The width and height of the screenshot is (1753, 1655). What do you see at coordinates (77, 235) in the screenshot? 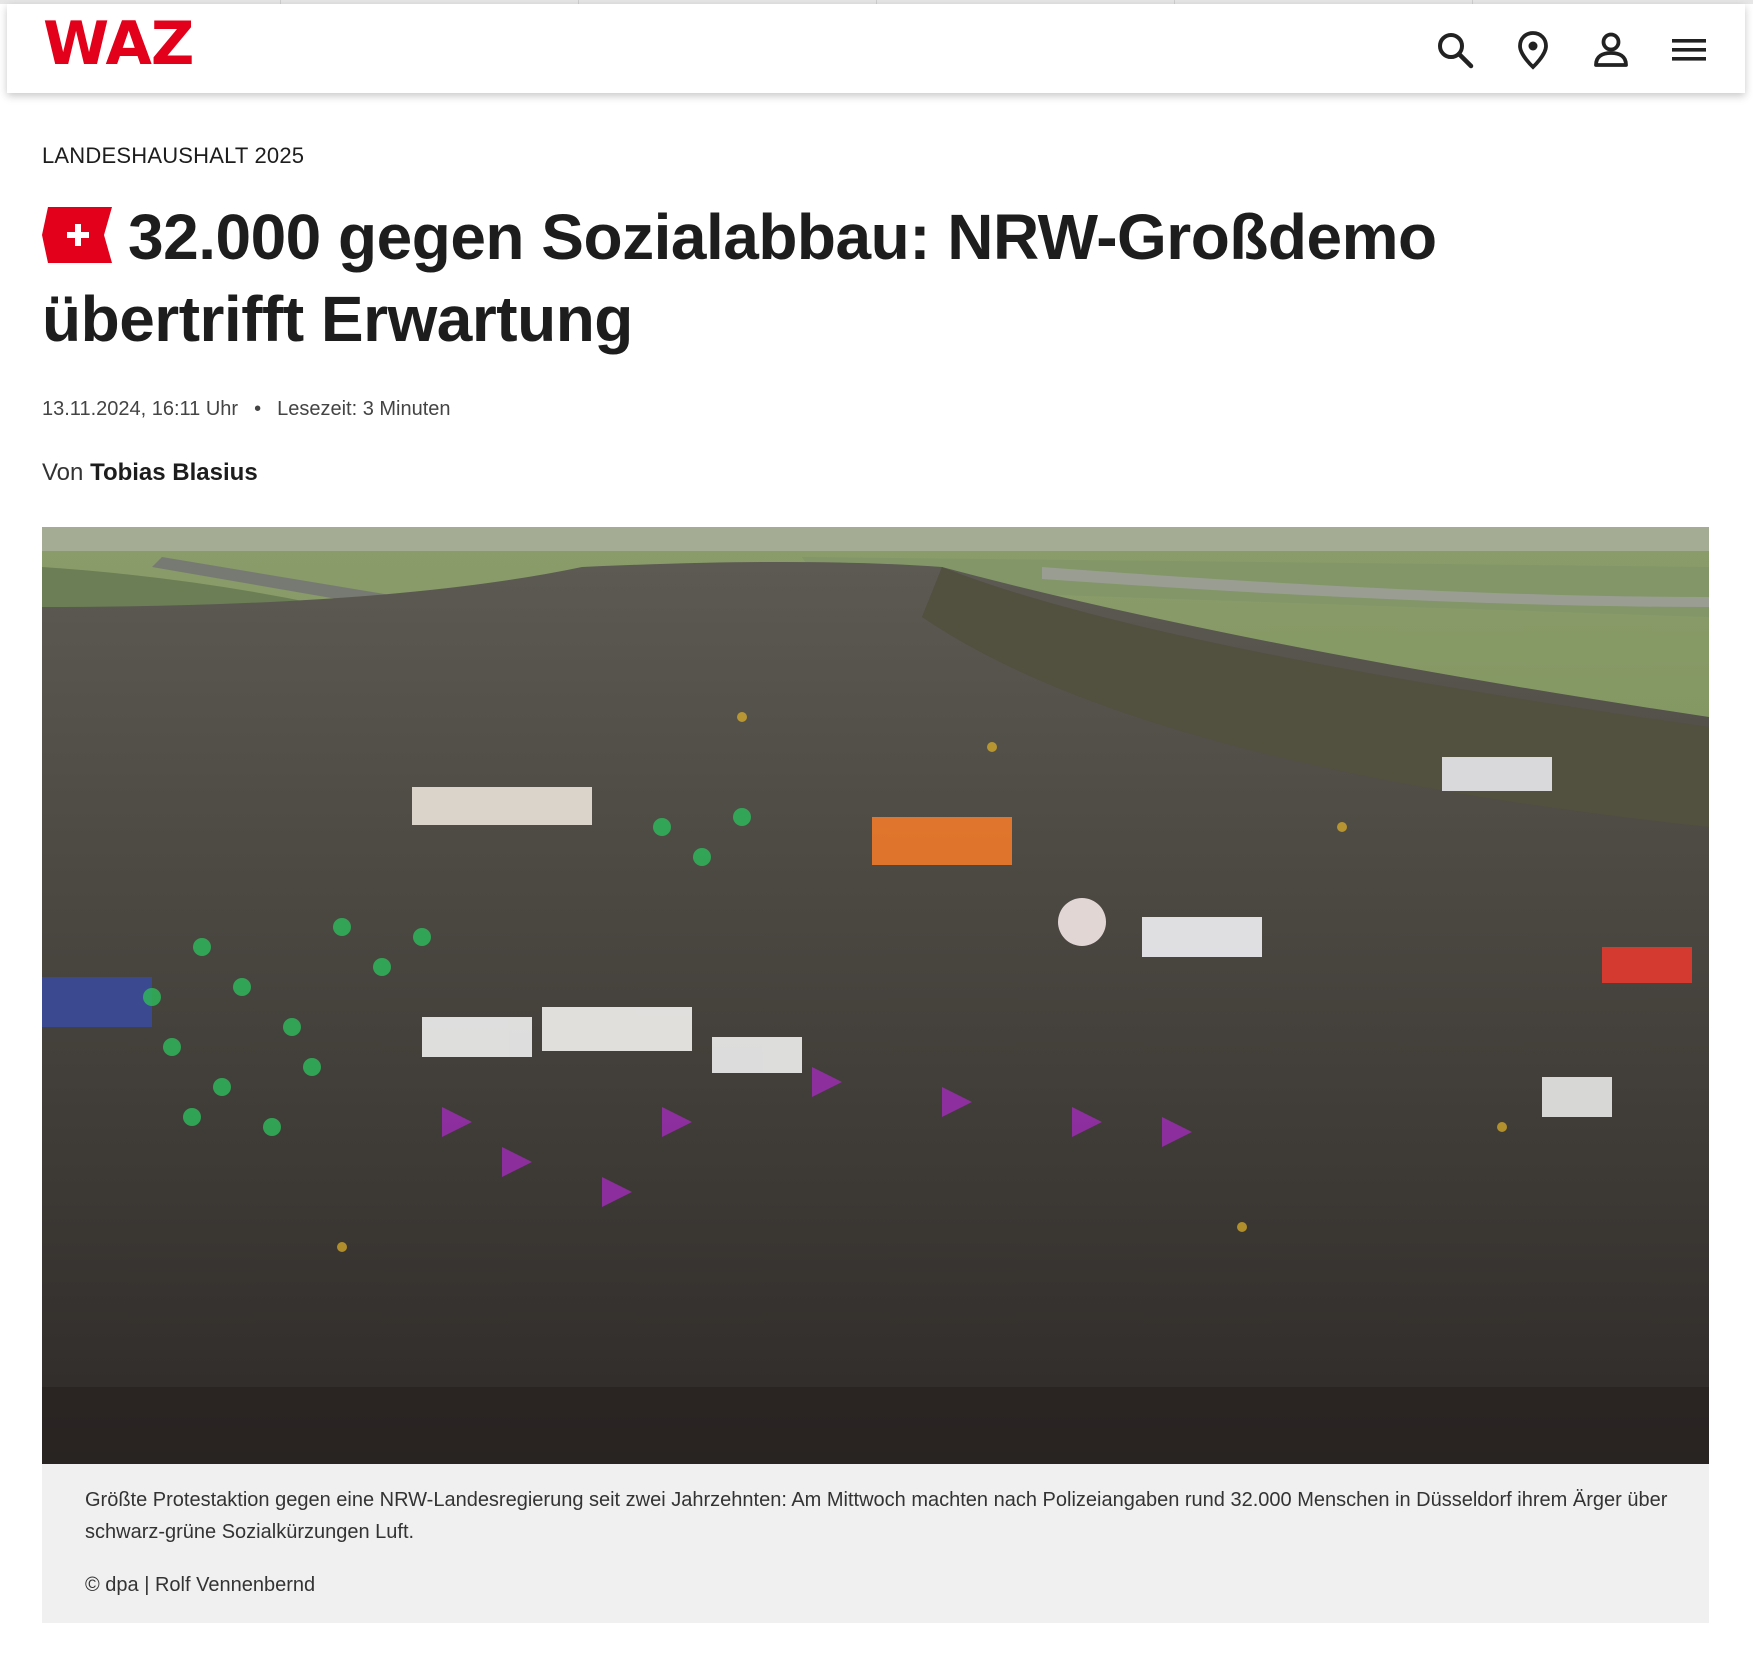
I see `plus-badge-icon` at bounding box center [77, 235].